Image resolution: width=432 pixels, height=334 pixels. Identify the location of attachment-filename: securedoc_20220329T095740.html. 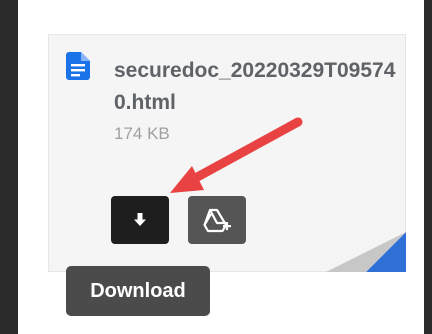
(255, 86).